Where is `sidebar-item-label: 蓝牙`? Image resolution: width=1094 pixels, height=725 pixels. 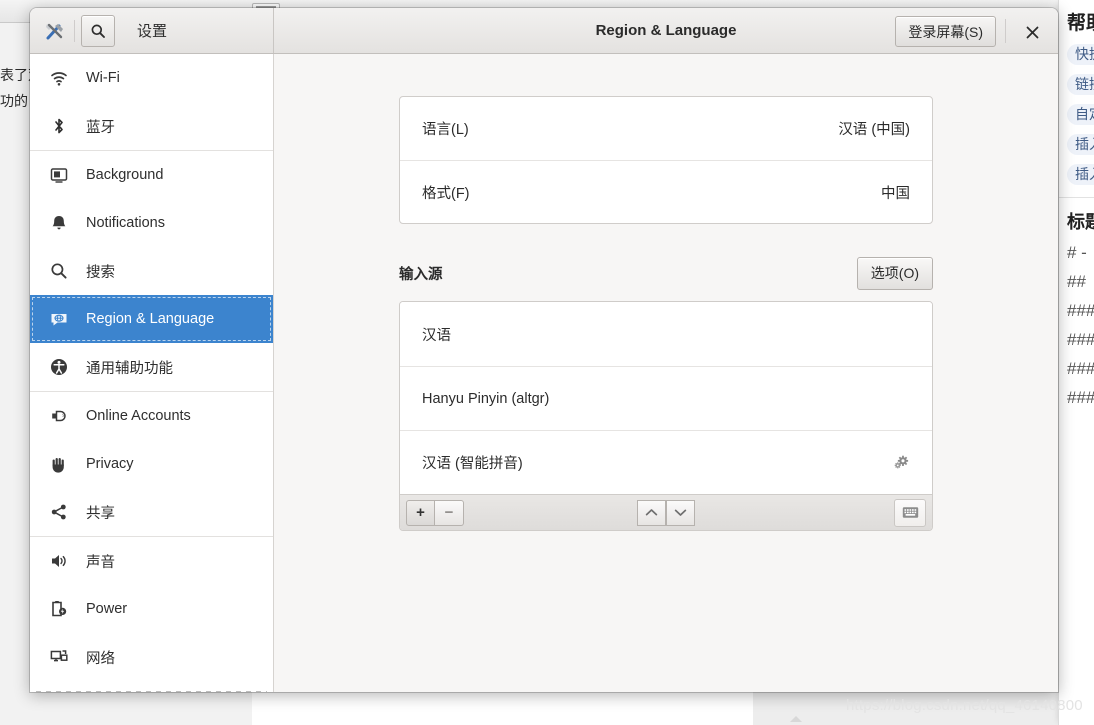 sidebar-item-label: 蓝牙 is located at coordinates (100, 127).